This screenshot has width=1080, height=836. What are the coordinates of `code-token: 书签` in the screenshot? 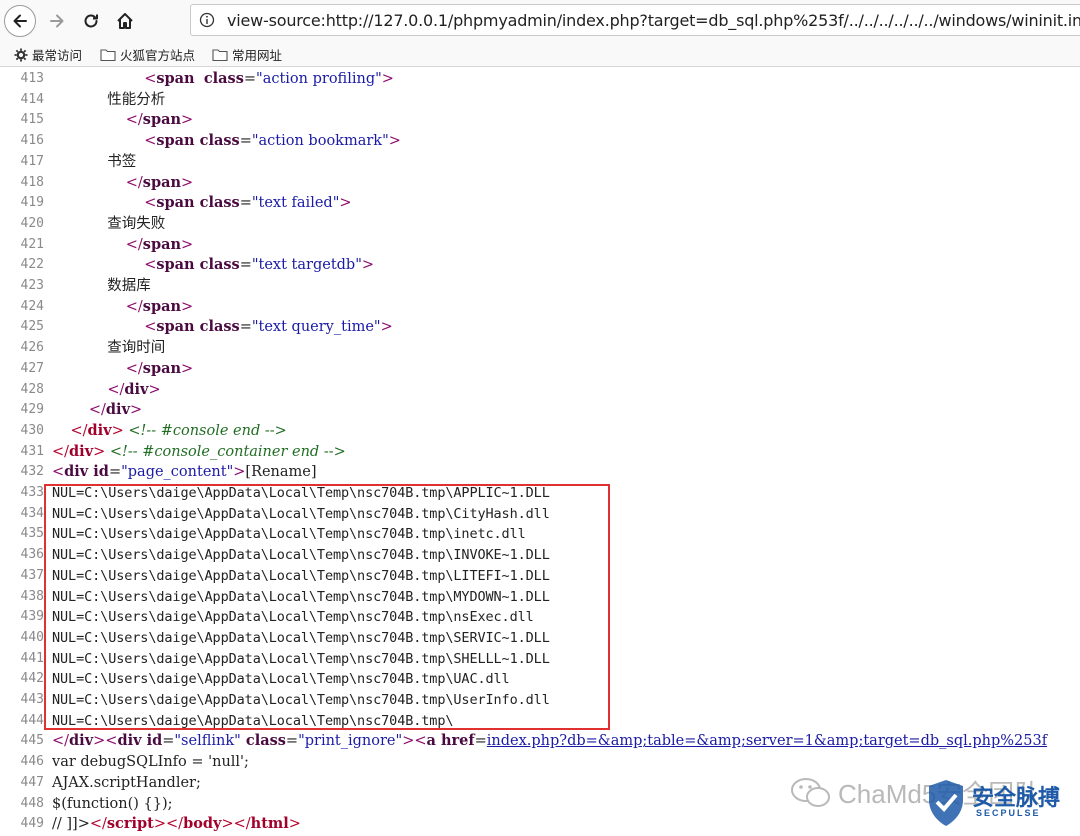 It's located at (94, 161).